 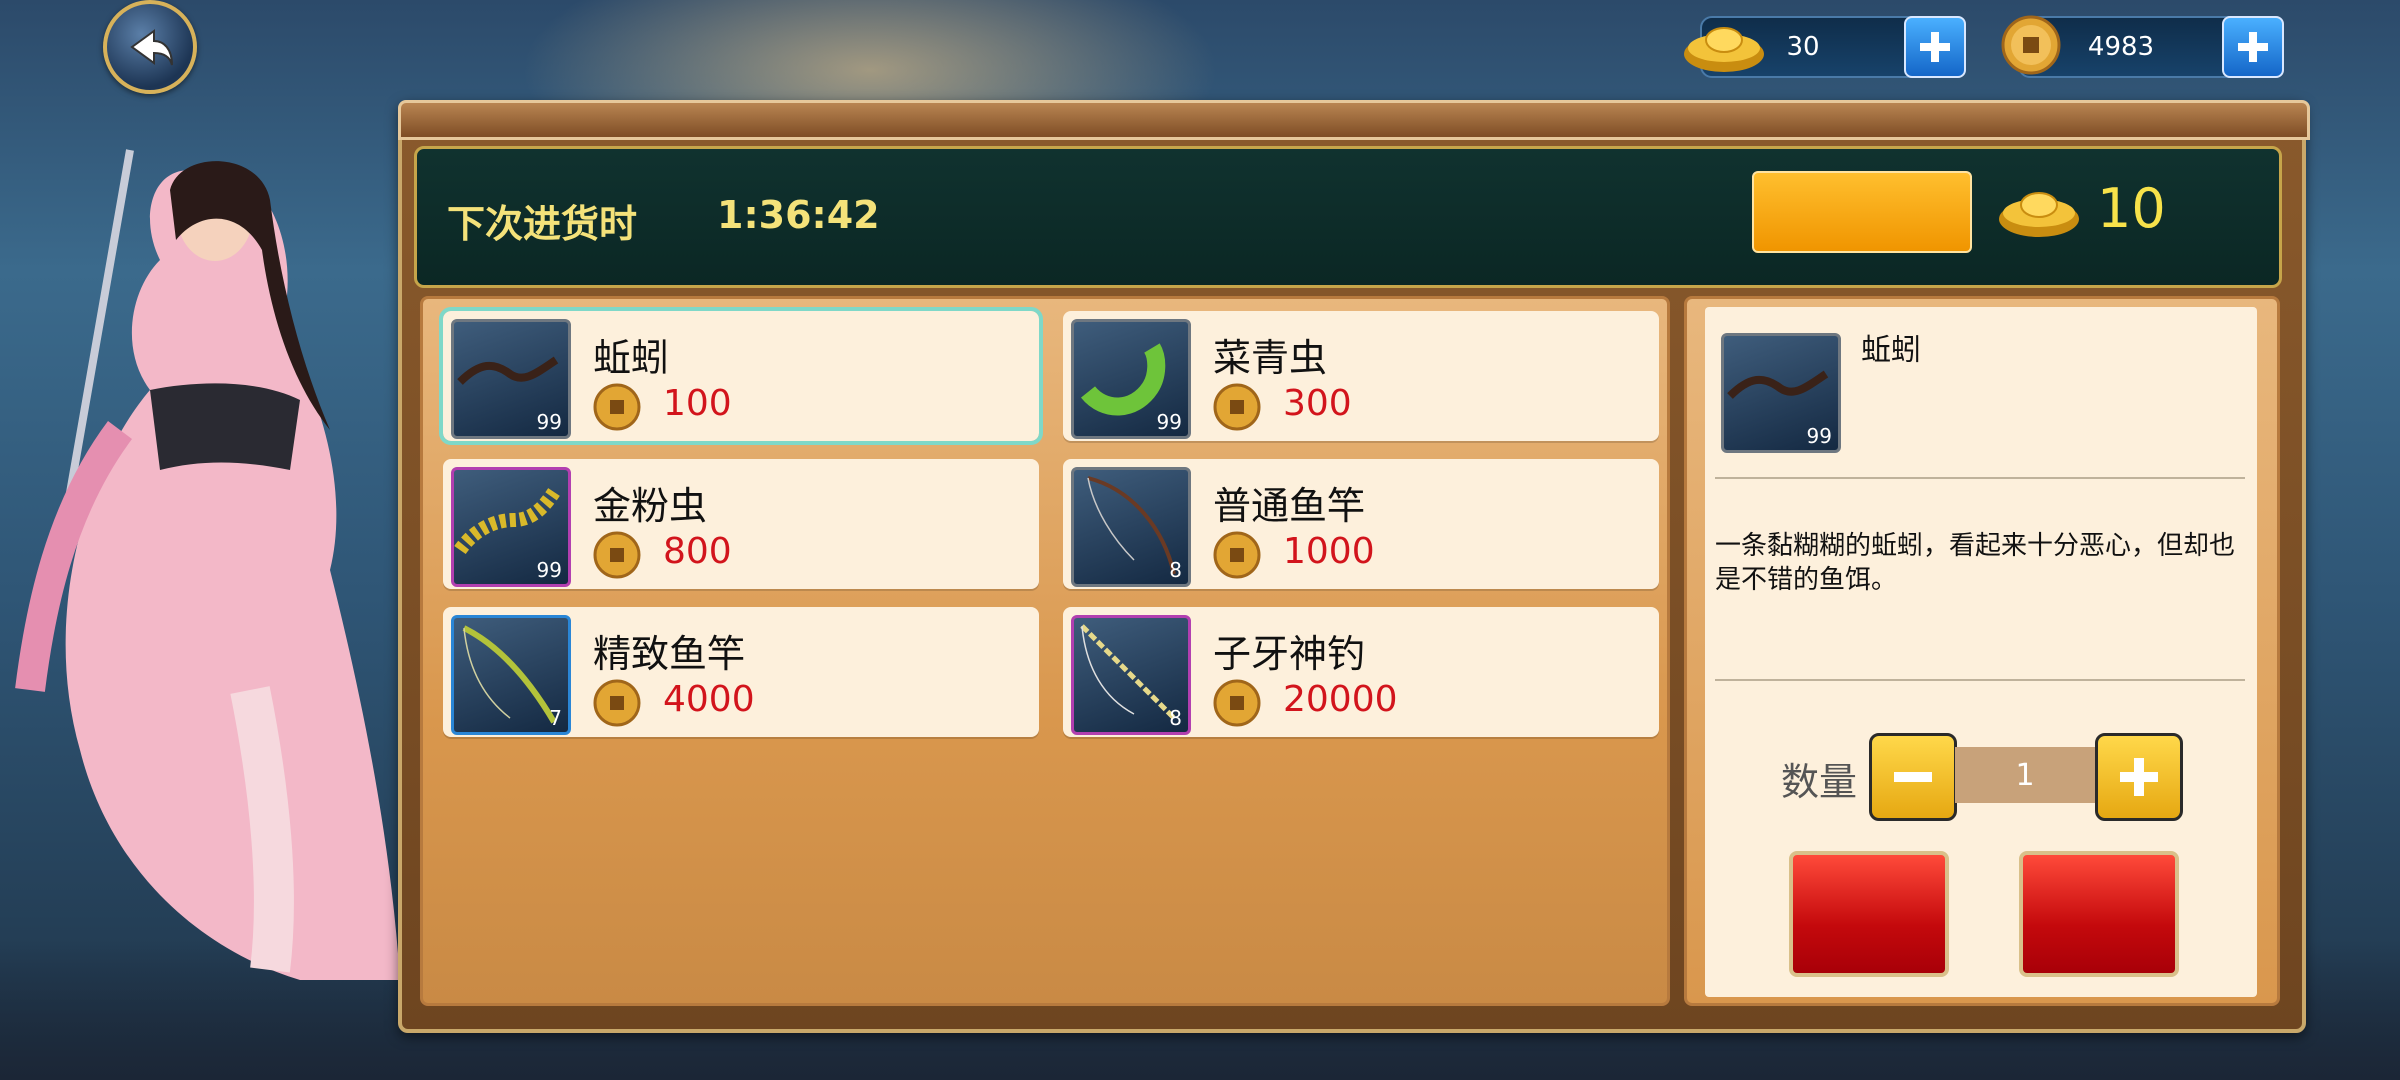 I want to click on action-button-right, so click(x=2099, y=914).